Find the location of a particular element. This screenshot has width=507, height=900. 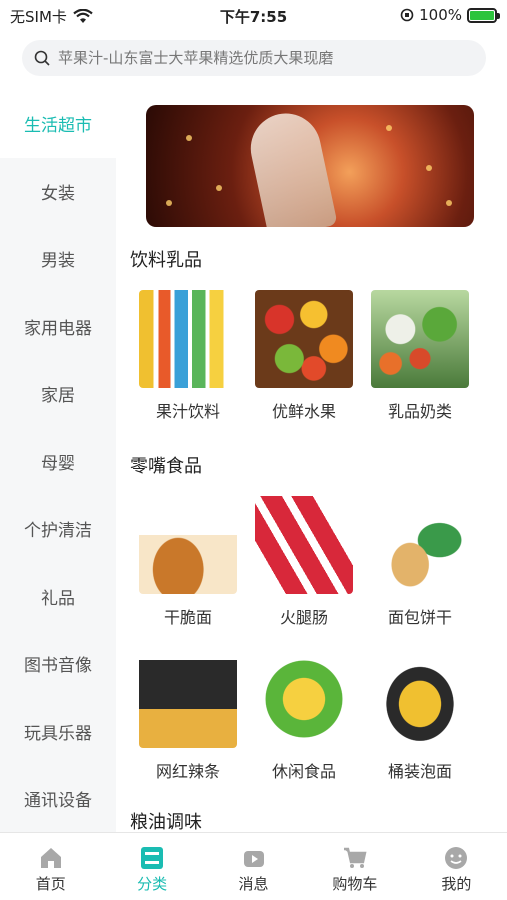

dairy-thumbnail is located at coordinates (420, 339).